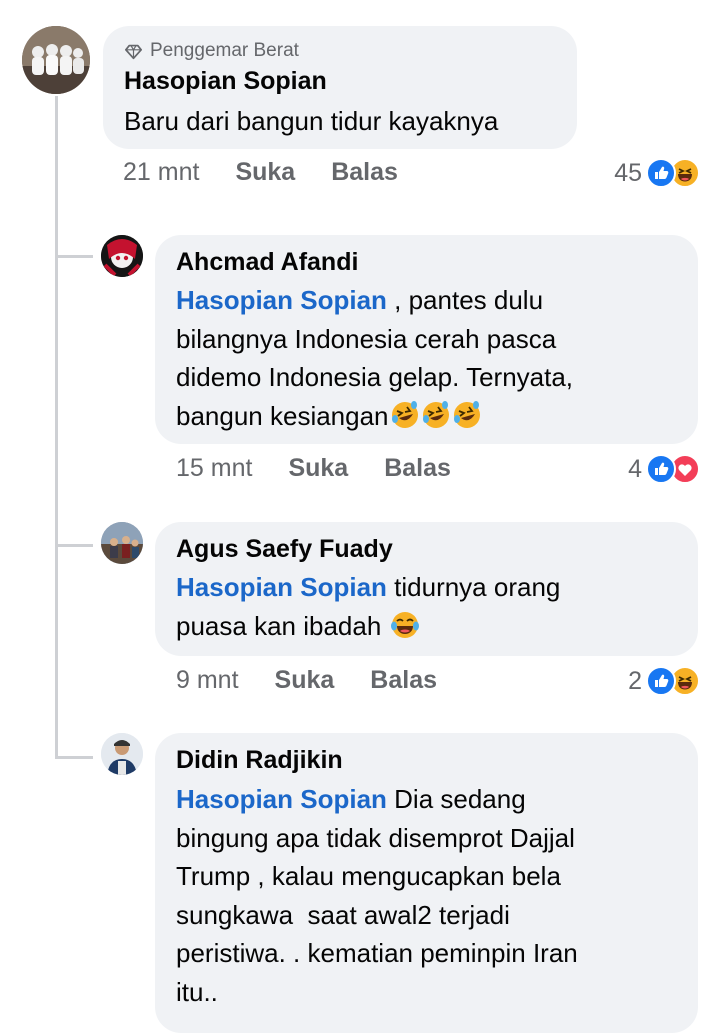  Describe the element at coordinates (404, 624) in the screenshot. I see `tears-of-joy-emoji` at that location.